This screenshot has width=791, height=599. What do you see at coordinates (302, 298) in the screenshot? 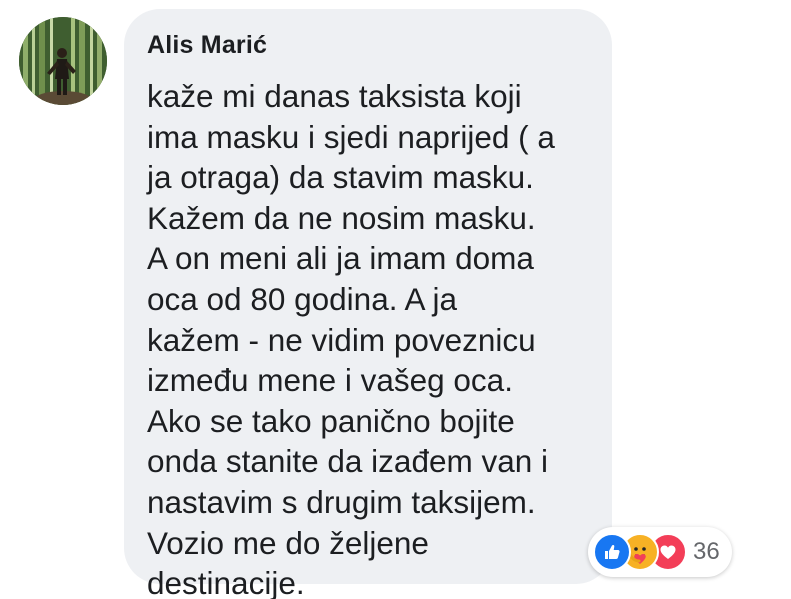
I see `comment-text-line: oca od 80 godina. A ja` at bounding box center [302, 298].